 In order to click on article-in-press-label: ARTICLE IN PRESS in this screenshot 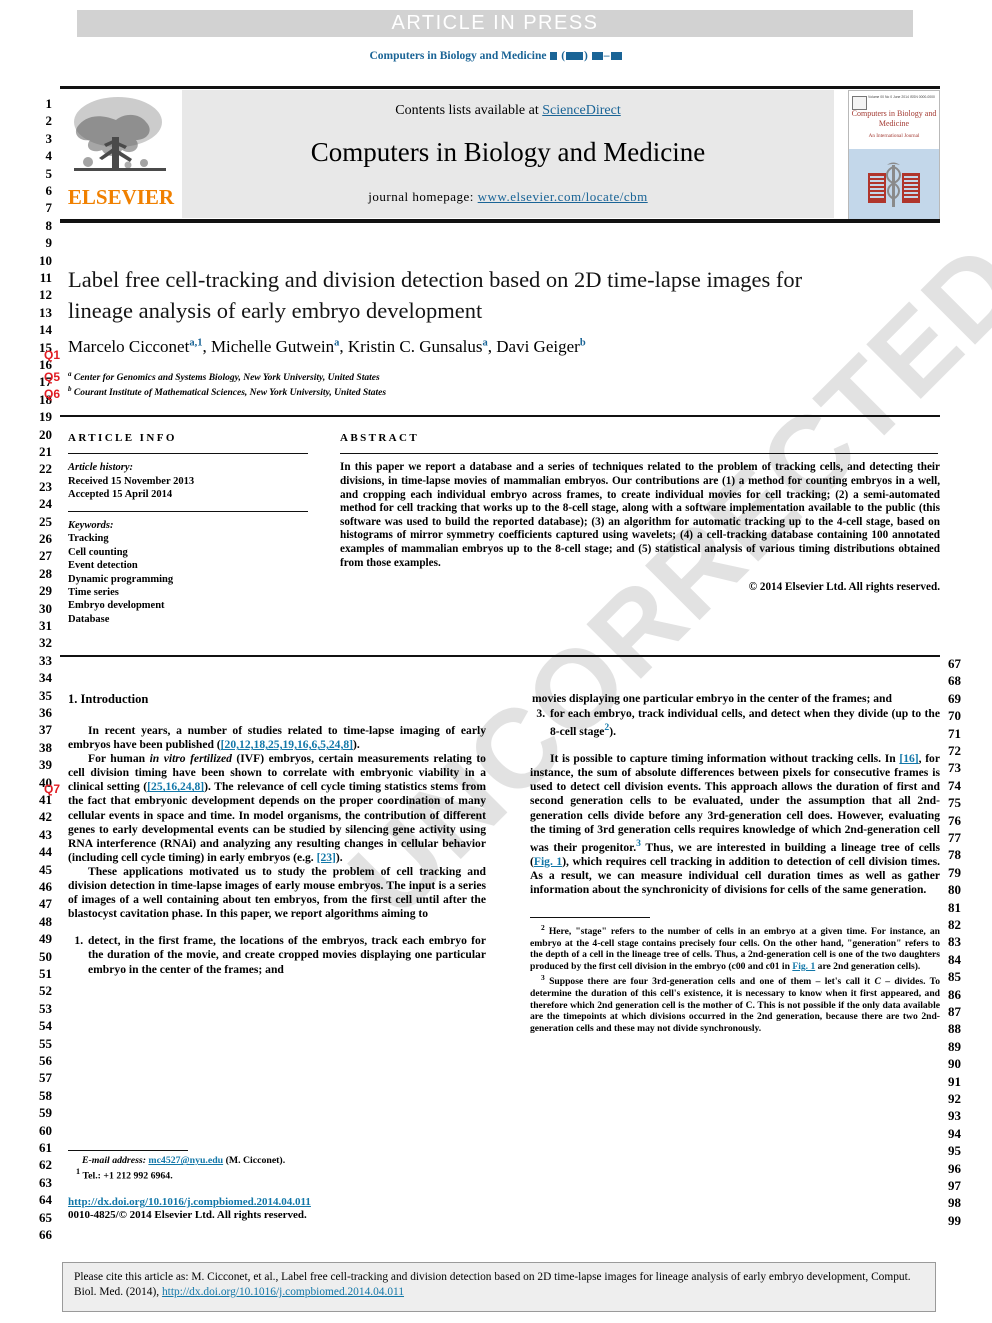, I will do `click(495, 23)`.